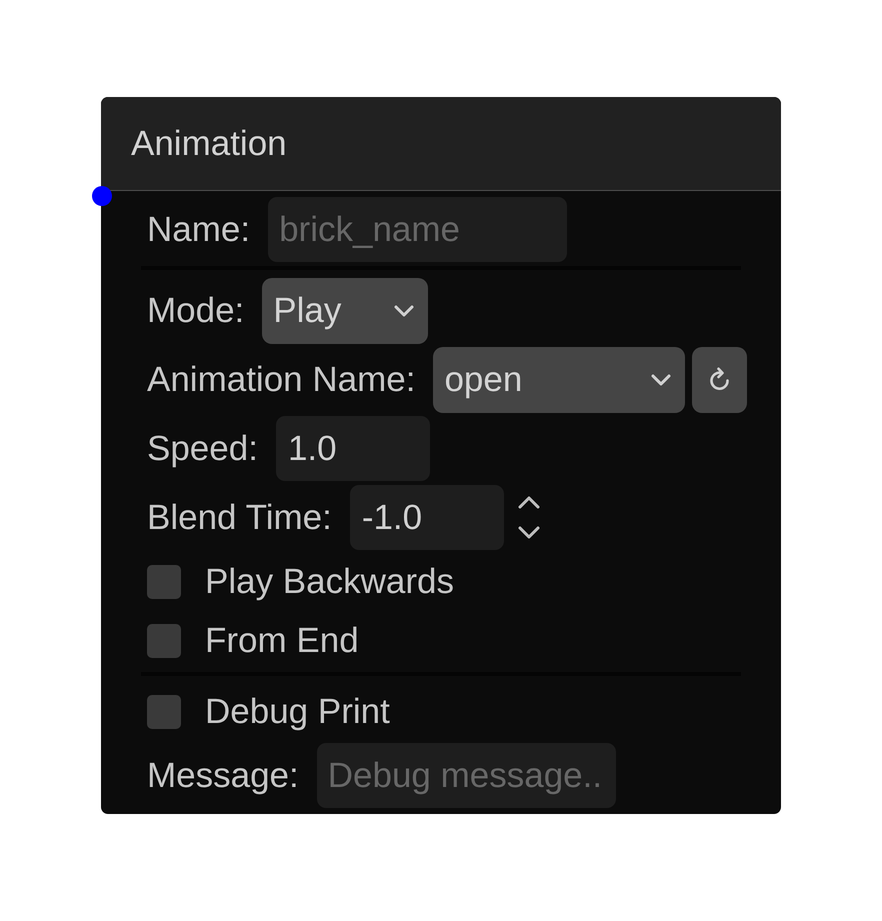 The image size is (882, 921). I want to click on field-label: Name:, so click(198, 230).